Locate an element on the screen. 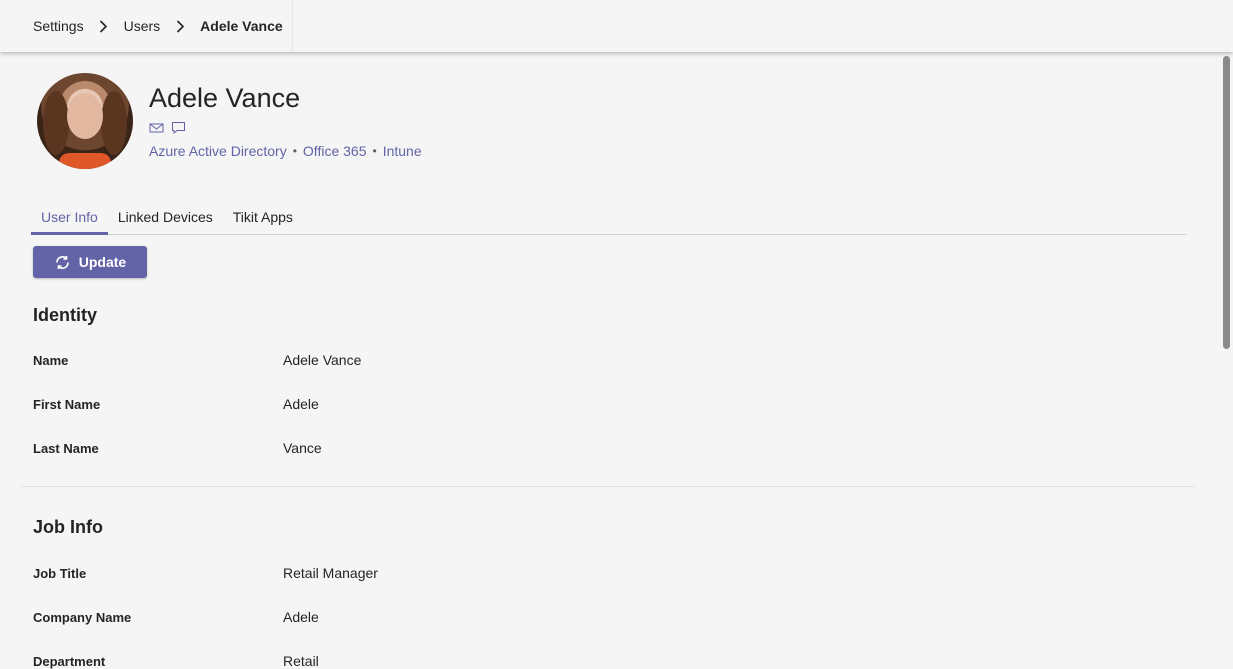  tab-bar: User Info Linked Devices Tikit Apps is located at coordinates (609, 220).